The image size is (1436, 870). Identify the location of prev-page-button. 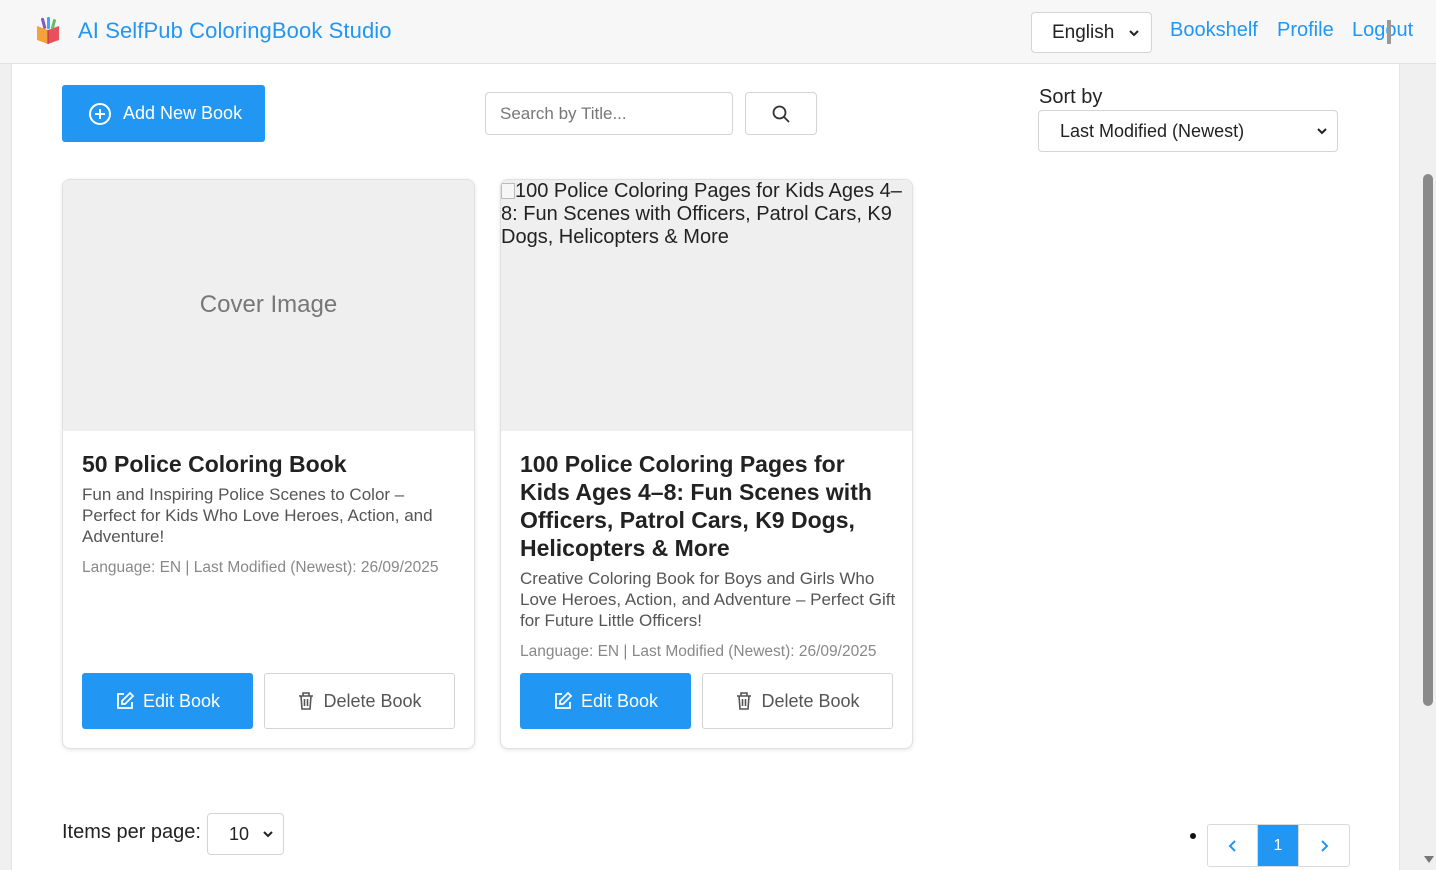
(1233, 845).